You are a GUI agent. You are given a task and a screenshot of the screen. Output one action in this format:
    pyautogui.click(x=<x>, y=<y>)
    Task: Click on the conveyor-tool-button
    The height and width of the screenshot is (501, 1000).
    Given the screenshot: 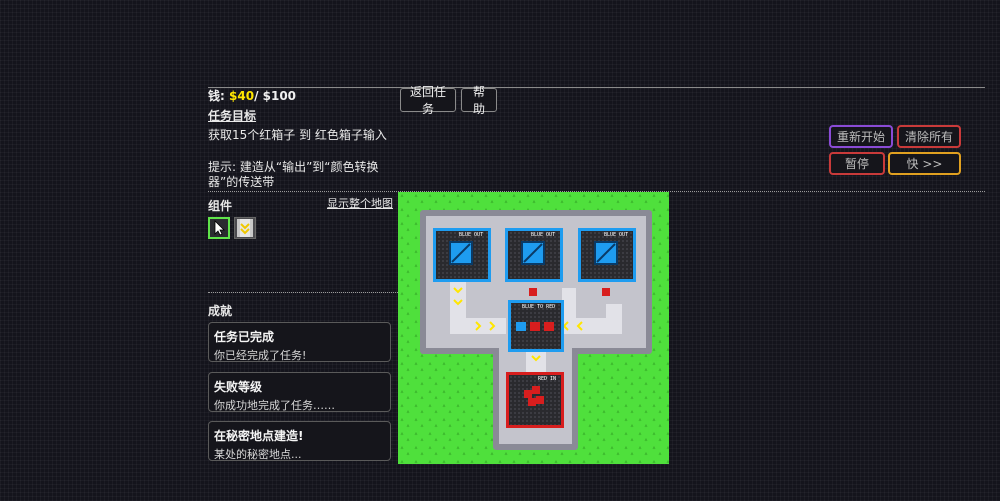 What is the action you would take?
    pyautogui.click(x=245, y=228)
    